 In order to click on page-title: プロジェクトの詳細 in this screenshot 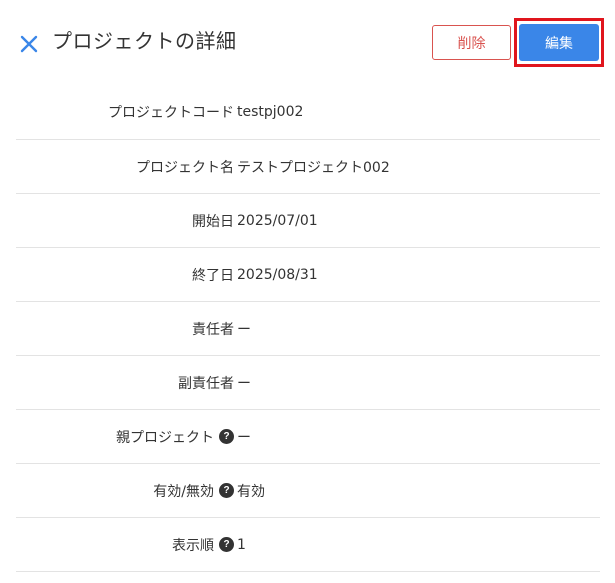, I will do `click(144, 41)`.